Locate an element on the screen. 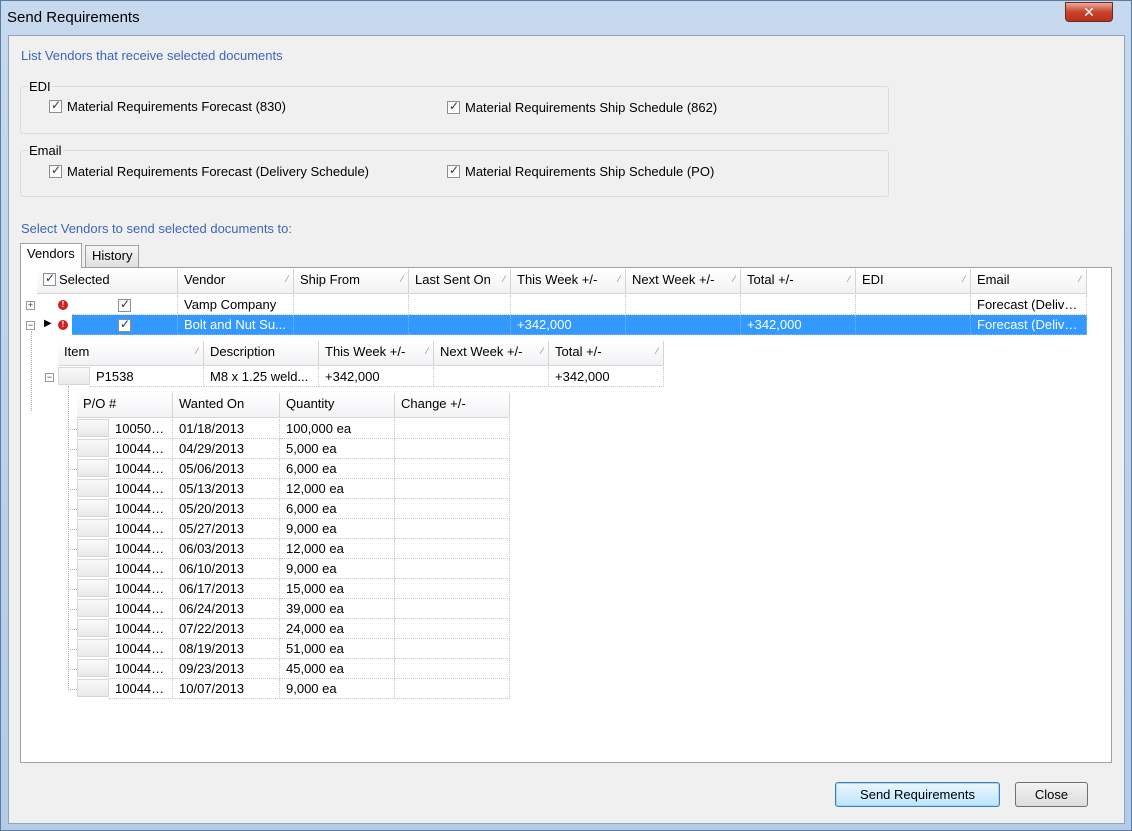  send-requirements-button: Send Requirements is located at coordinates (917, 794).